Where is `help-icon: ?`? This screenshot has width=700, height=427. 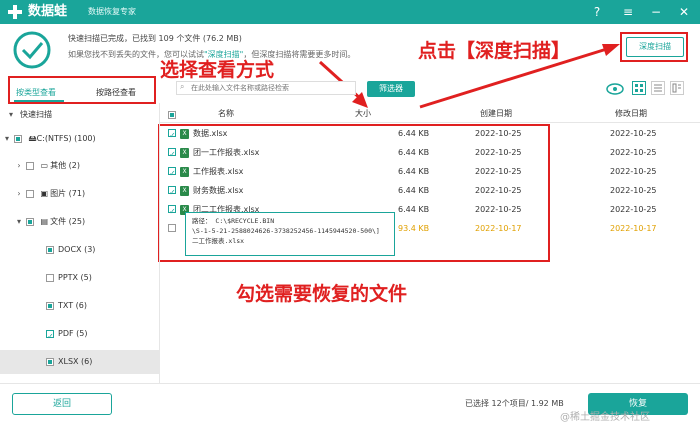 help-icon: ? is located at coordinates (597, 12).